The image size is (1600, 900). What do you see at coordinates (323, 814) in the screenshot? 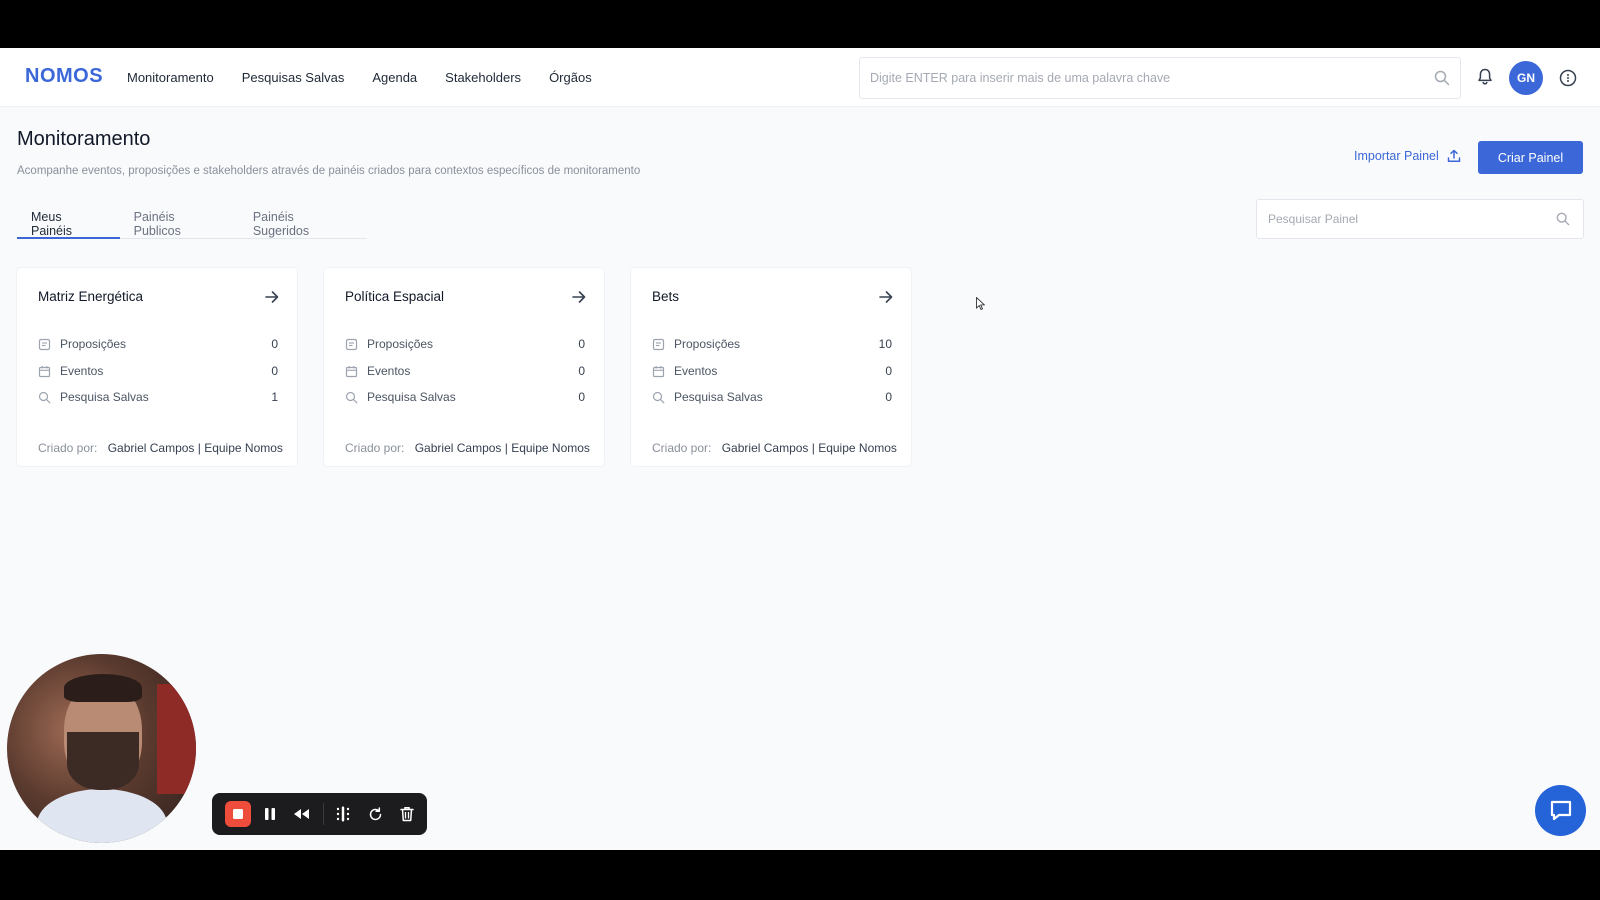
I see `toolbar-divider` at bounding box center [323, 814].